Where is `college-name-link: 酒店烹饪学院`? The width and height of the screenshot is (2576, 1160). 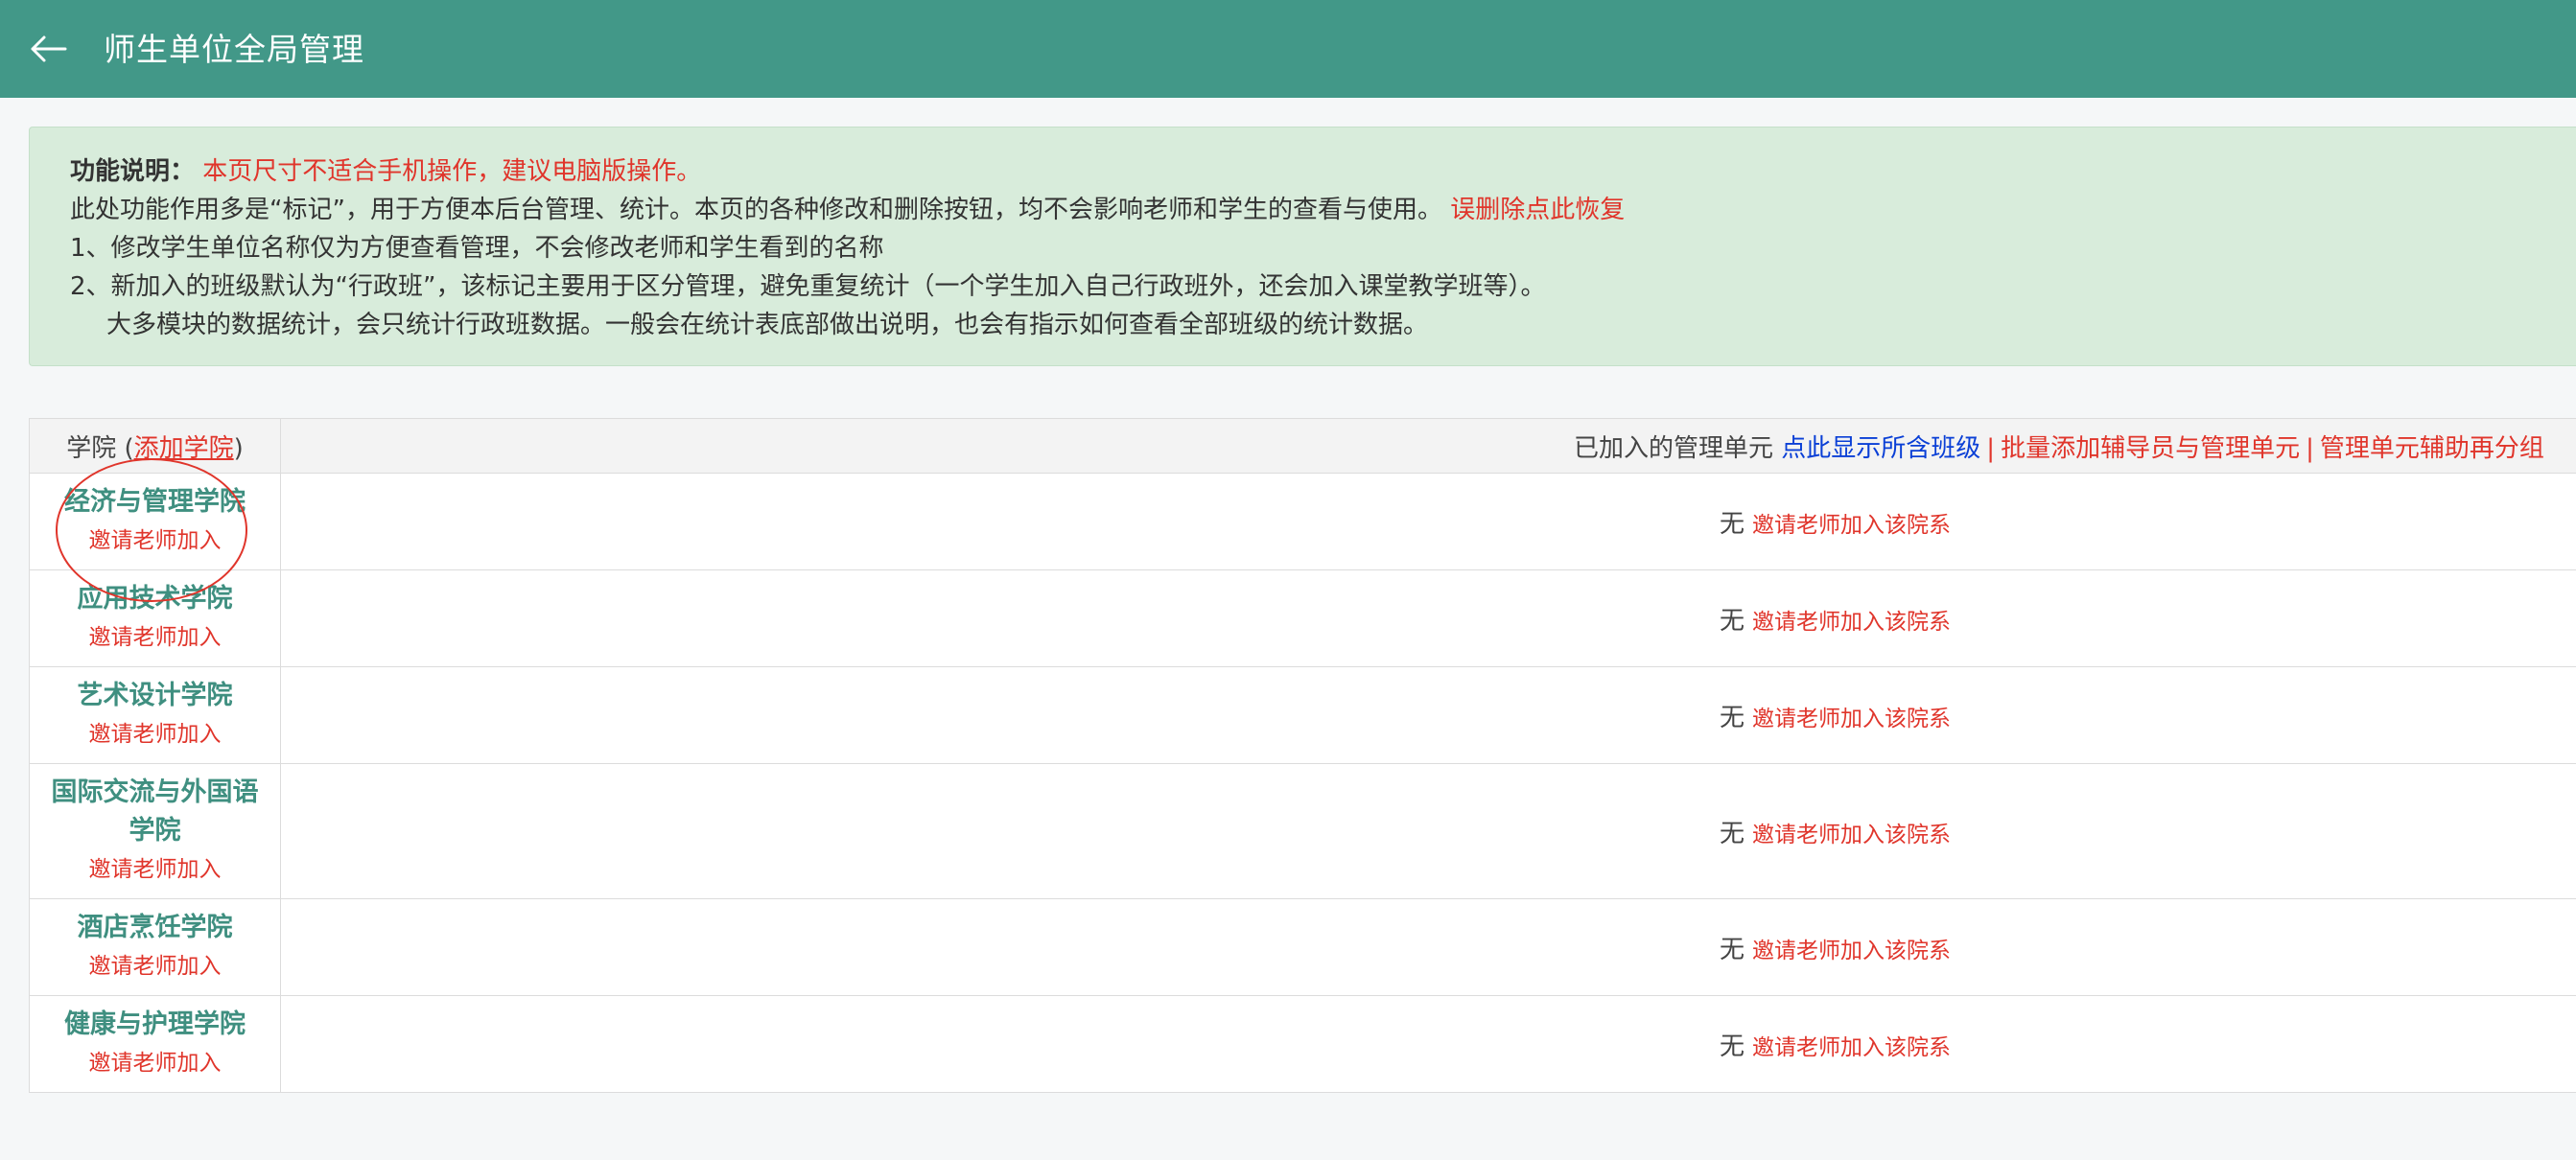 college-name-link: 酒店烹饪学院 is located at coordinates (155, 928).